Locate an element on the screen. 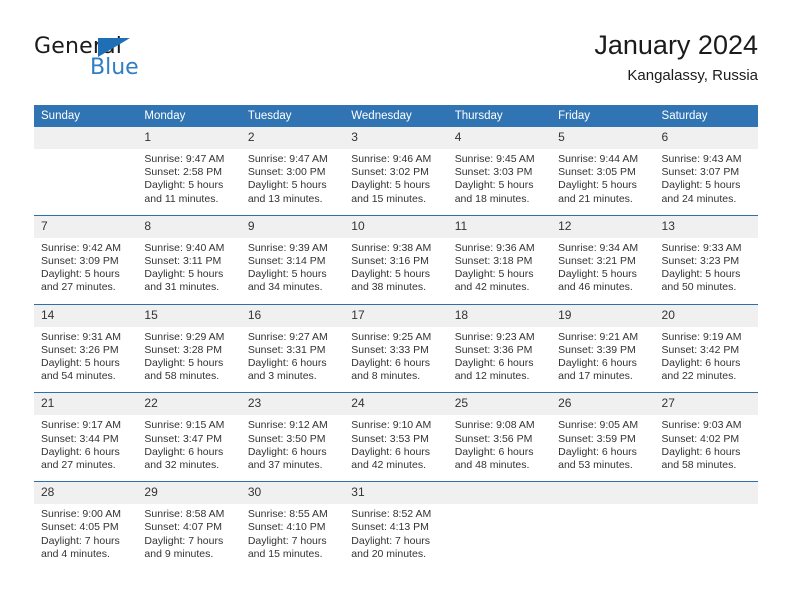 This screenshot has width=792, height=612. day-detail-line: Sunset: 2:58 PM is located at coordinates (183, 172).